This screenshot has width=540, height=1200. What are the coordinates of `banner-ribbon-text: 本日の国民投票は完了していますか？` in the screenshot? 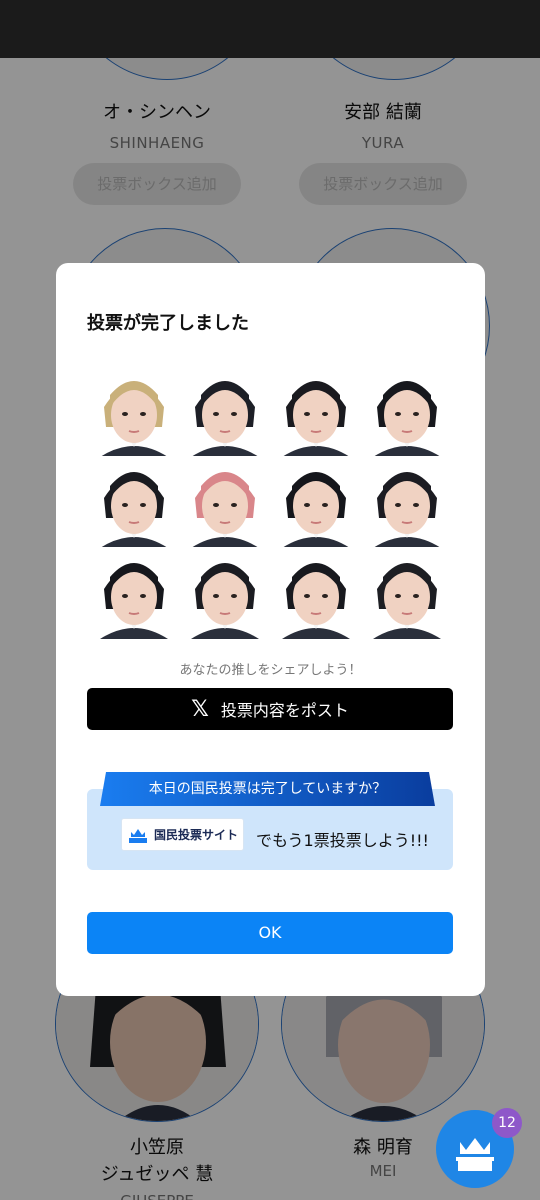 It's located at (267, 789).